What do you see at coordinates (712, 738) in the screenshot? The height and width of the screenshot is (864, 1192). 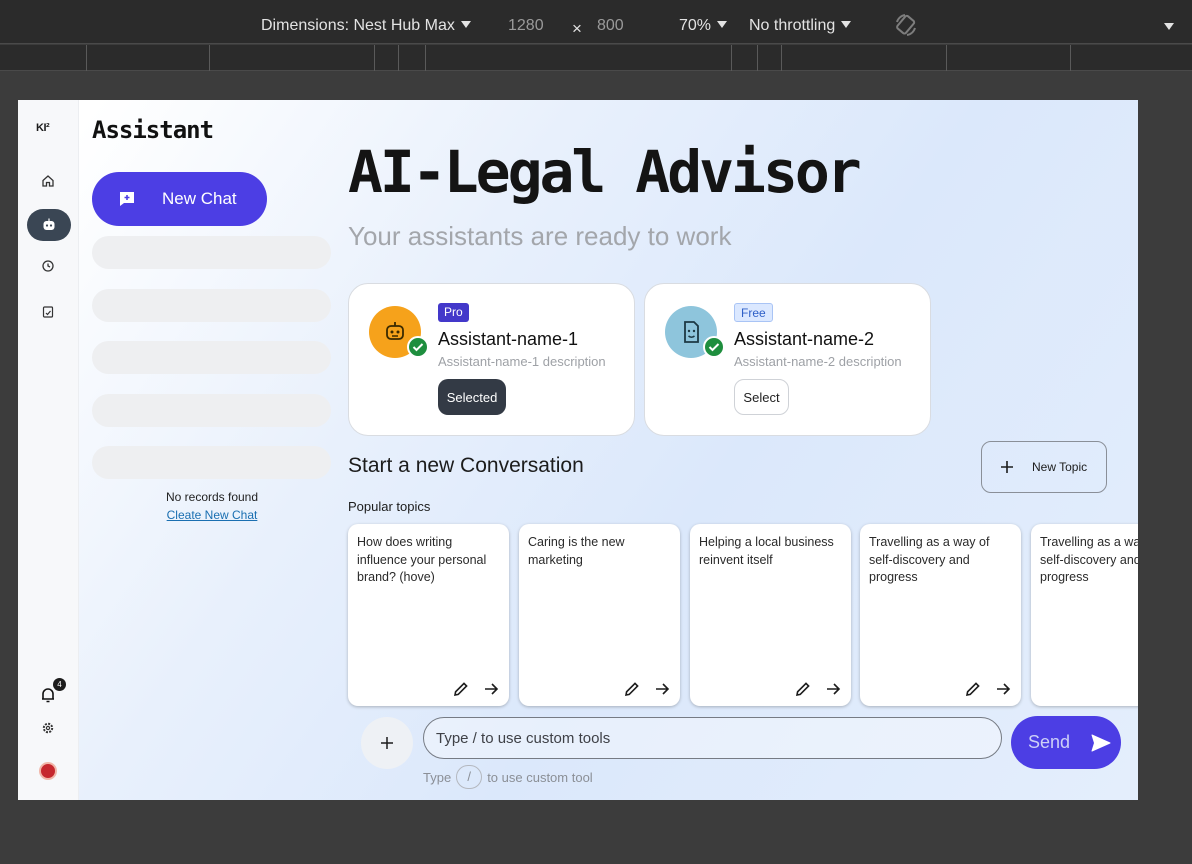 I see `chat-input` at bounding box center [712, 738].